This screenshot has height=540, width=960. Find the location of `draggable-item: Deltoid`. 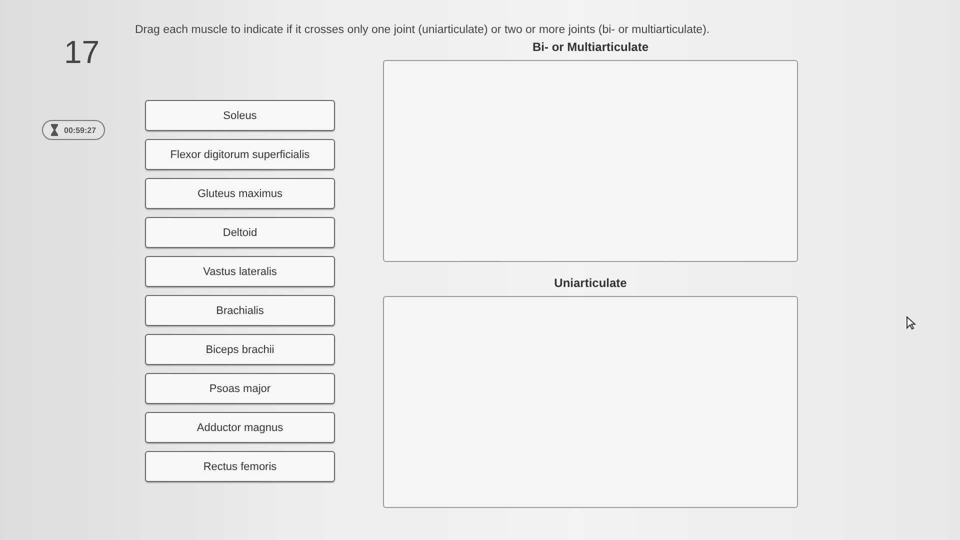

draggable-item: Deltoid is located at coordinates (240, 232).